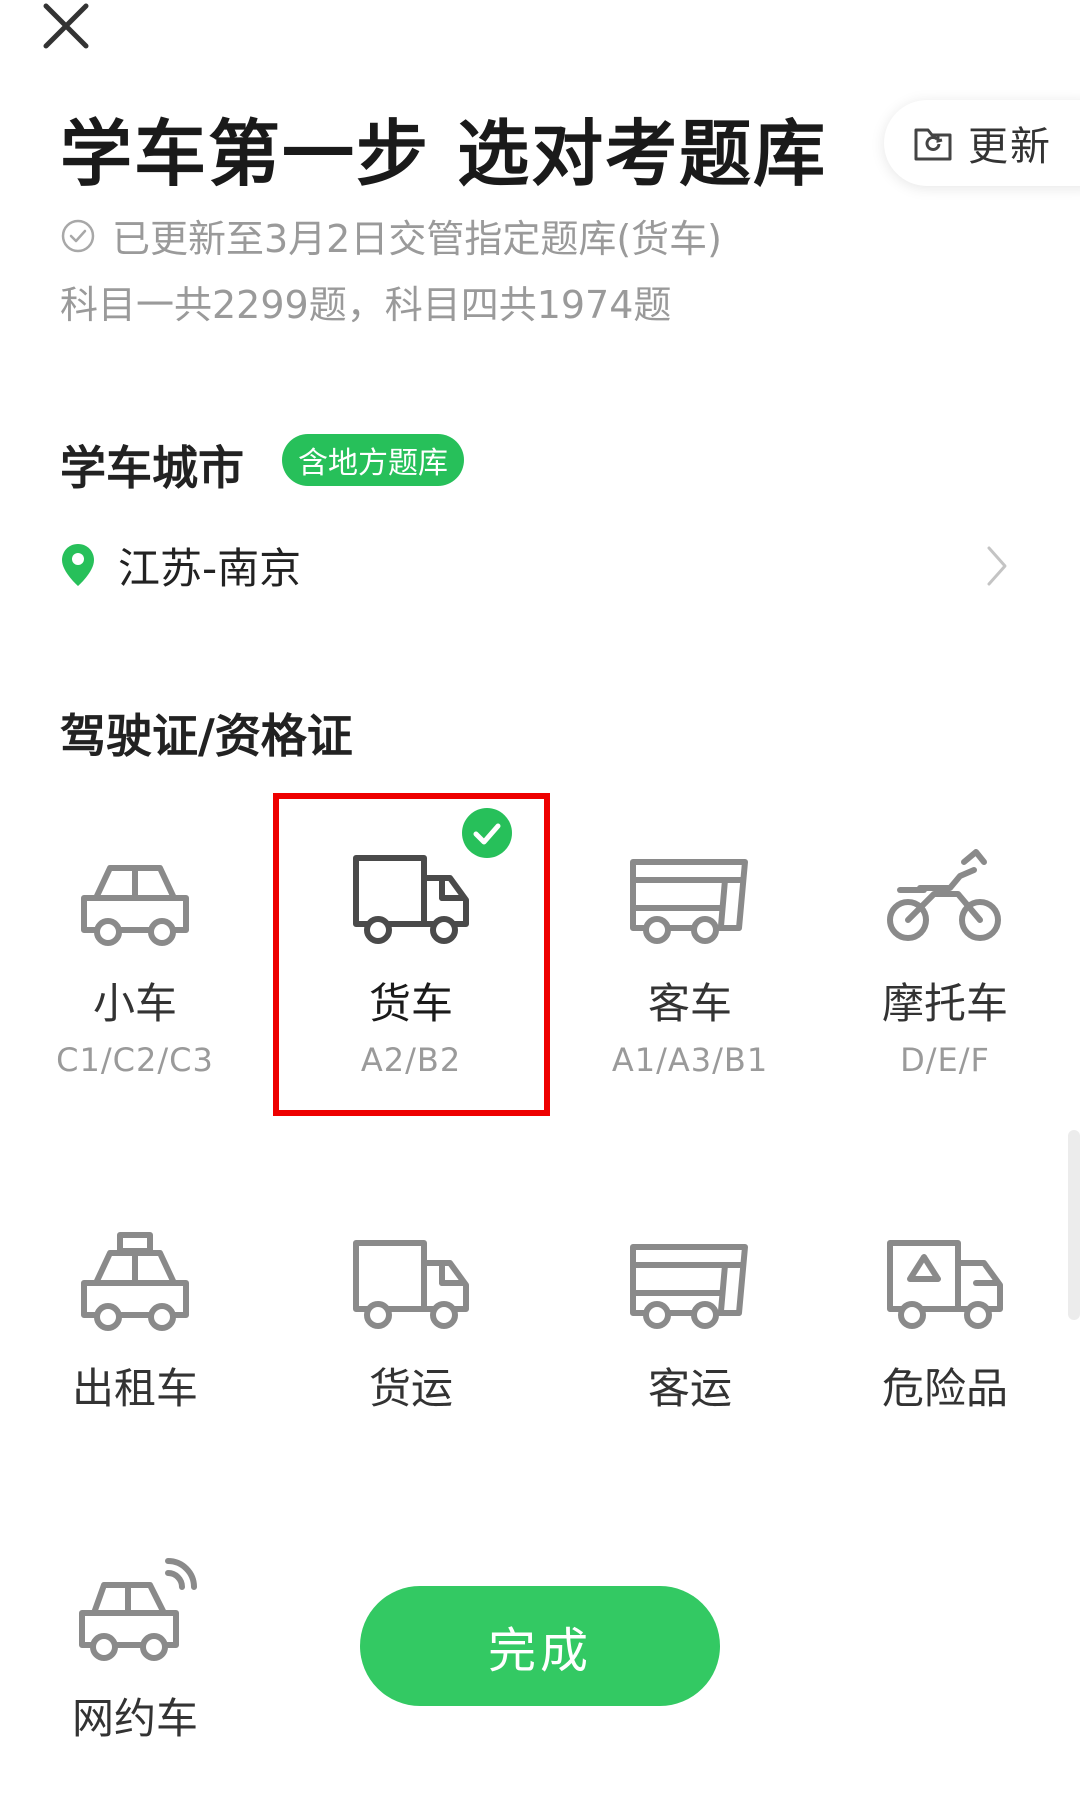 Image resolution: width=1080 pixels, height=1816 pixels. What do you see at coordinates (138, 1609) in the screenshot?
I see `ride-hailing-car-icon` at bounding box center [138, 1609].